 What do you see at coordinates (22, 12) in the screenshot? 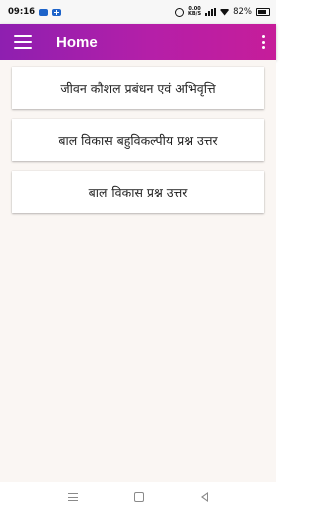
I see `status-time: 09:16` at bounding box center [22, 12].